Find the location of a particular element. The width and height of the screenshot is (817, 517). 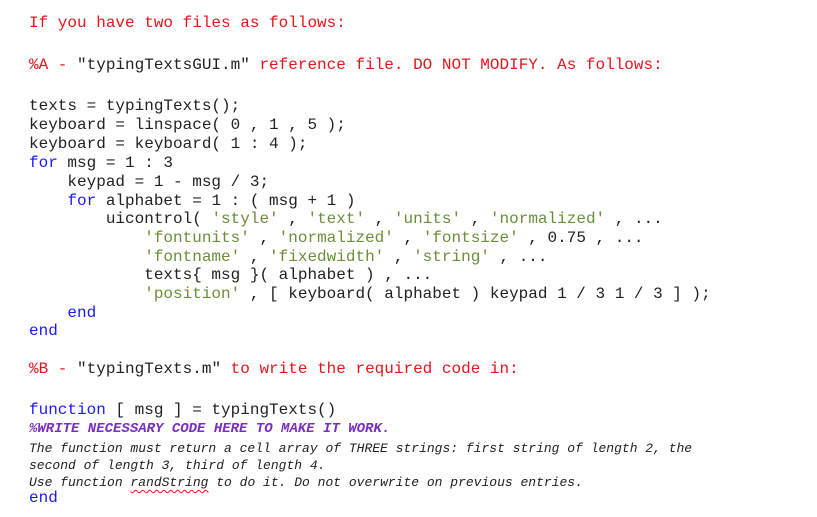

file-b-suffix: to write the required code in: is located at coordinates (370, 369).